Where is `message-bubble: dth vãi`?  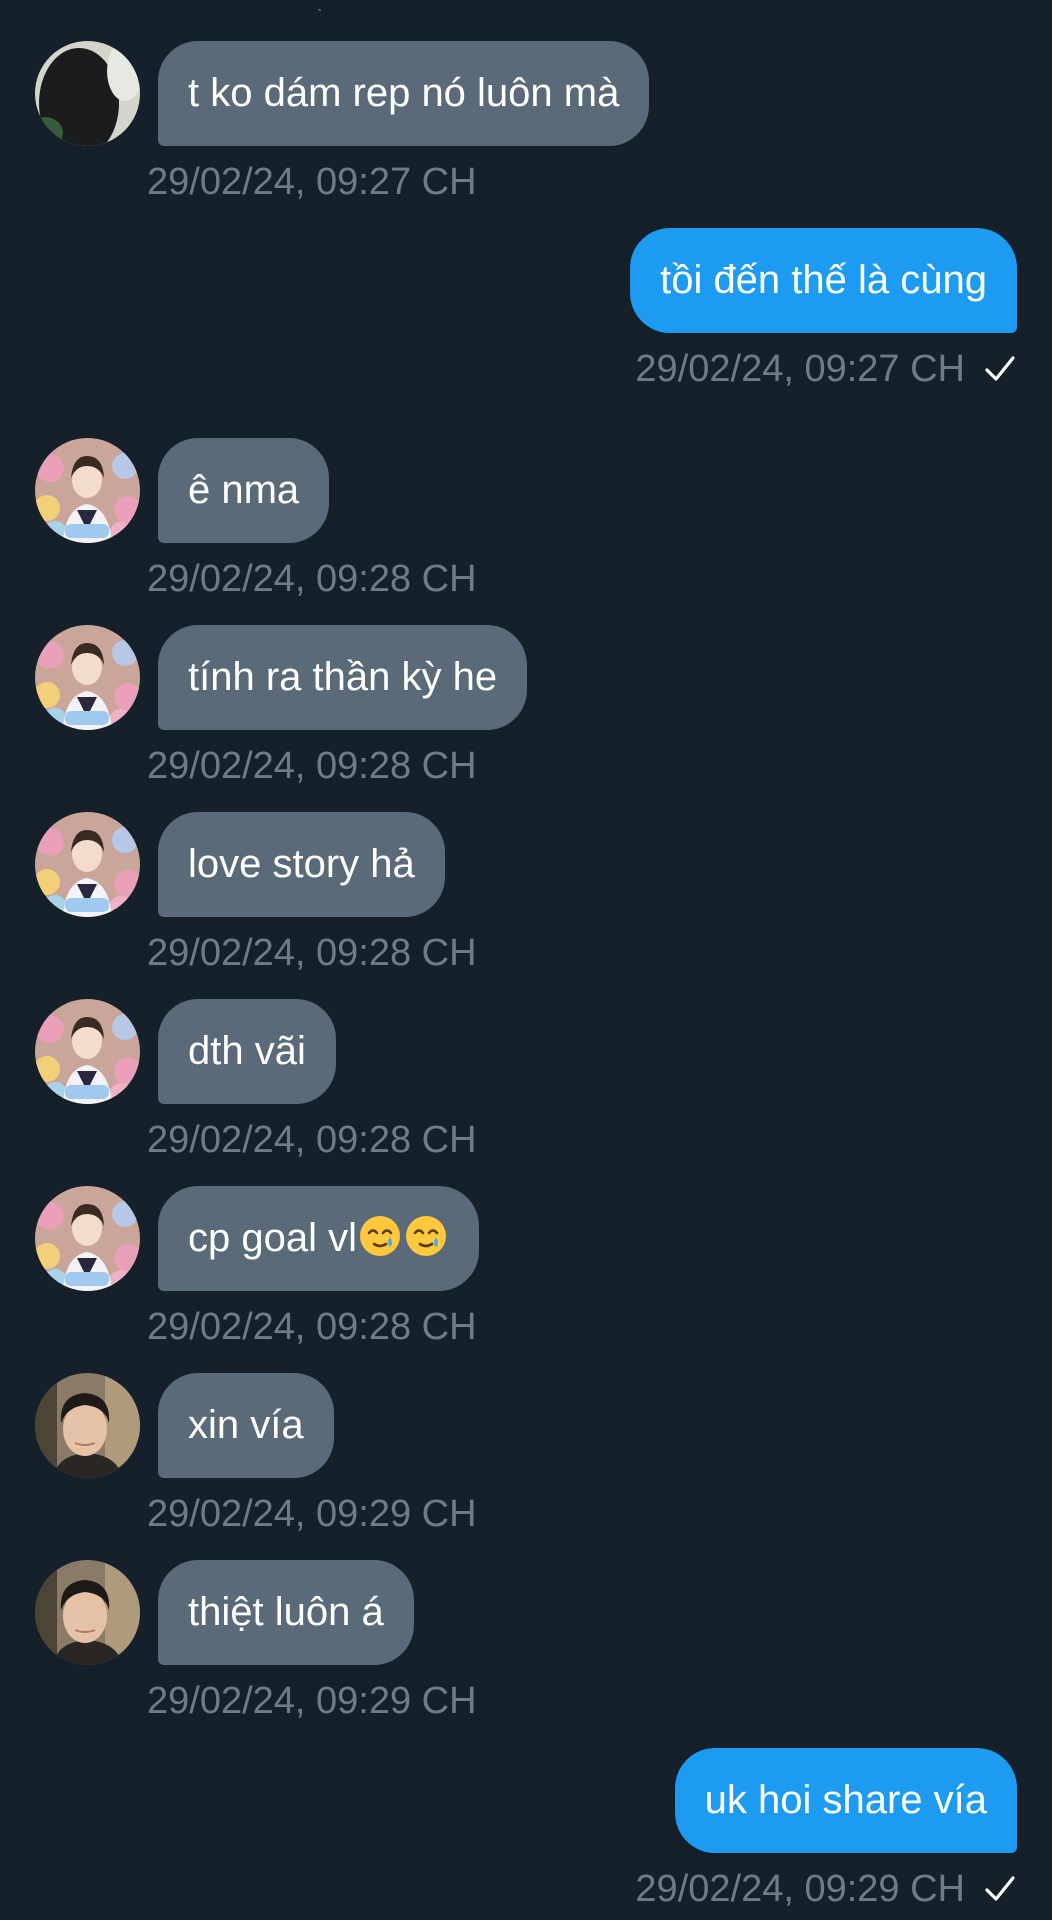
message-bubble: dth vãi is located at coordinates (247, 1051).